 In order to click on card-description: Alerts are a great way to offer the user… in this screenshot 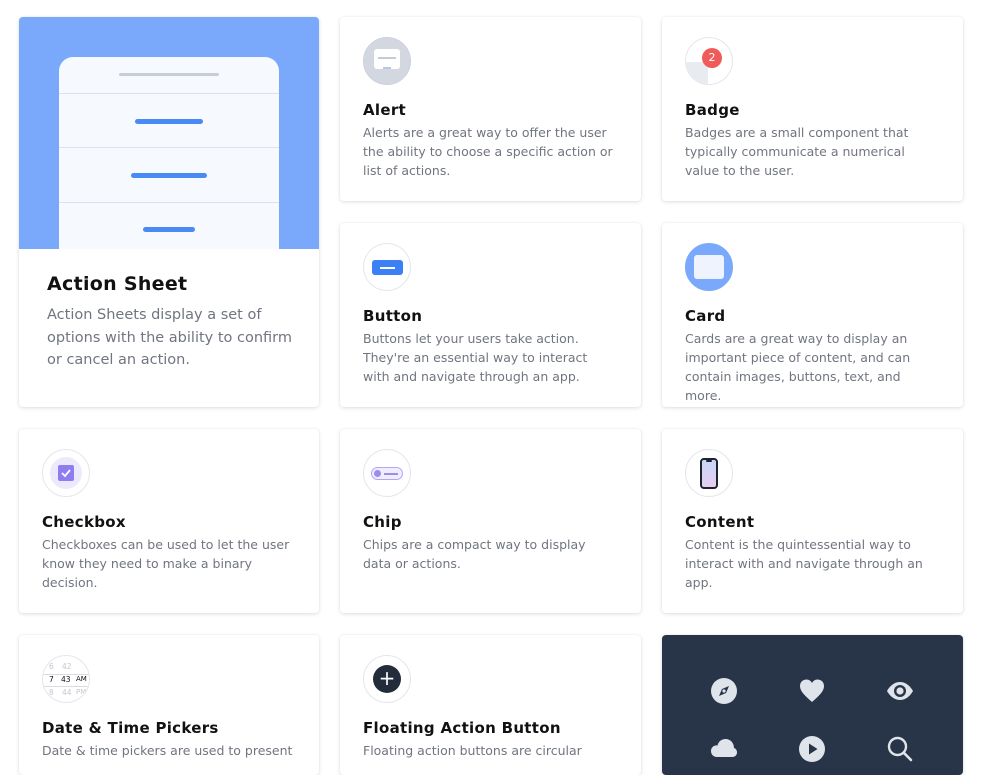, I will do `click(488, 151)`.